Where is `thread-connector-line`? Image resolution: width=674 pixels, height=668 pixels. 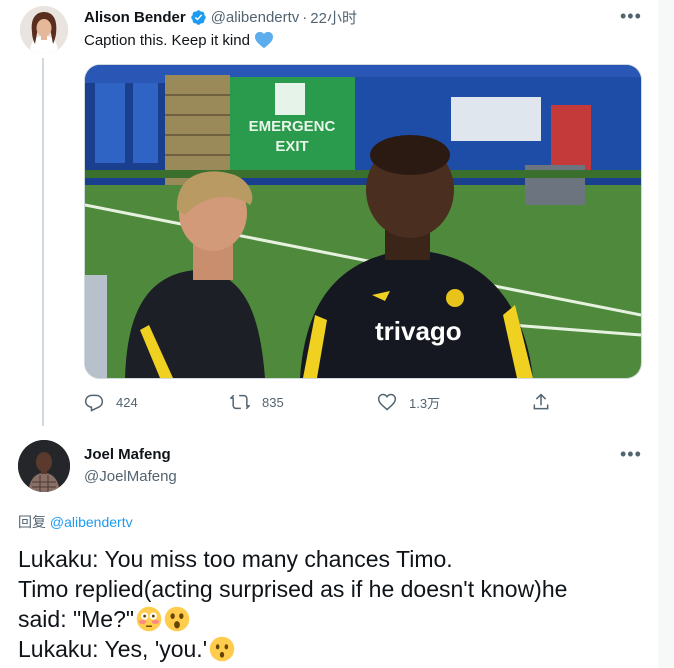
thread-connector-line is located at coordinates (43, 242).